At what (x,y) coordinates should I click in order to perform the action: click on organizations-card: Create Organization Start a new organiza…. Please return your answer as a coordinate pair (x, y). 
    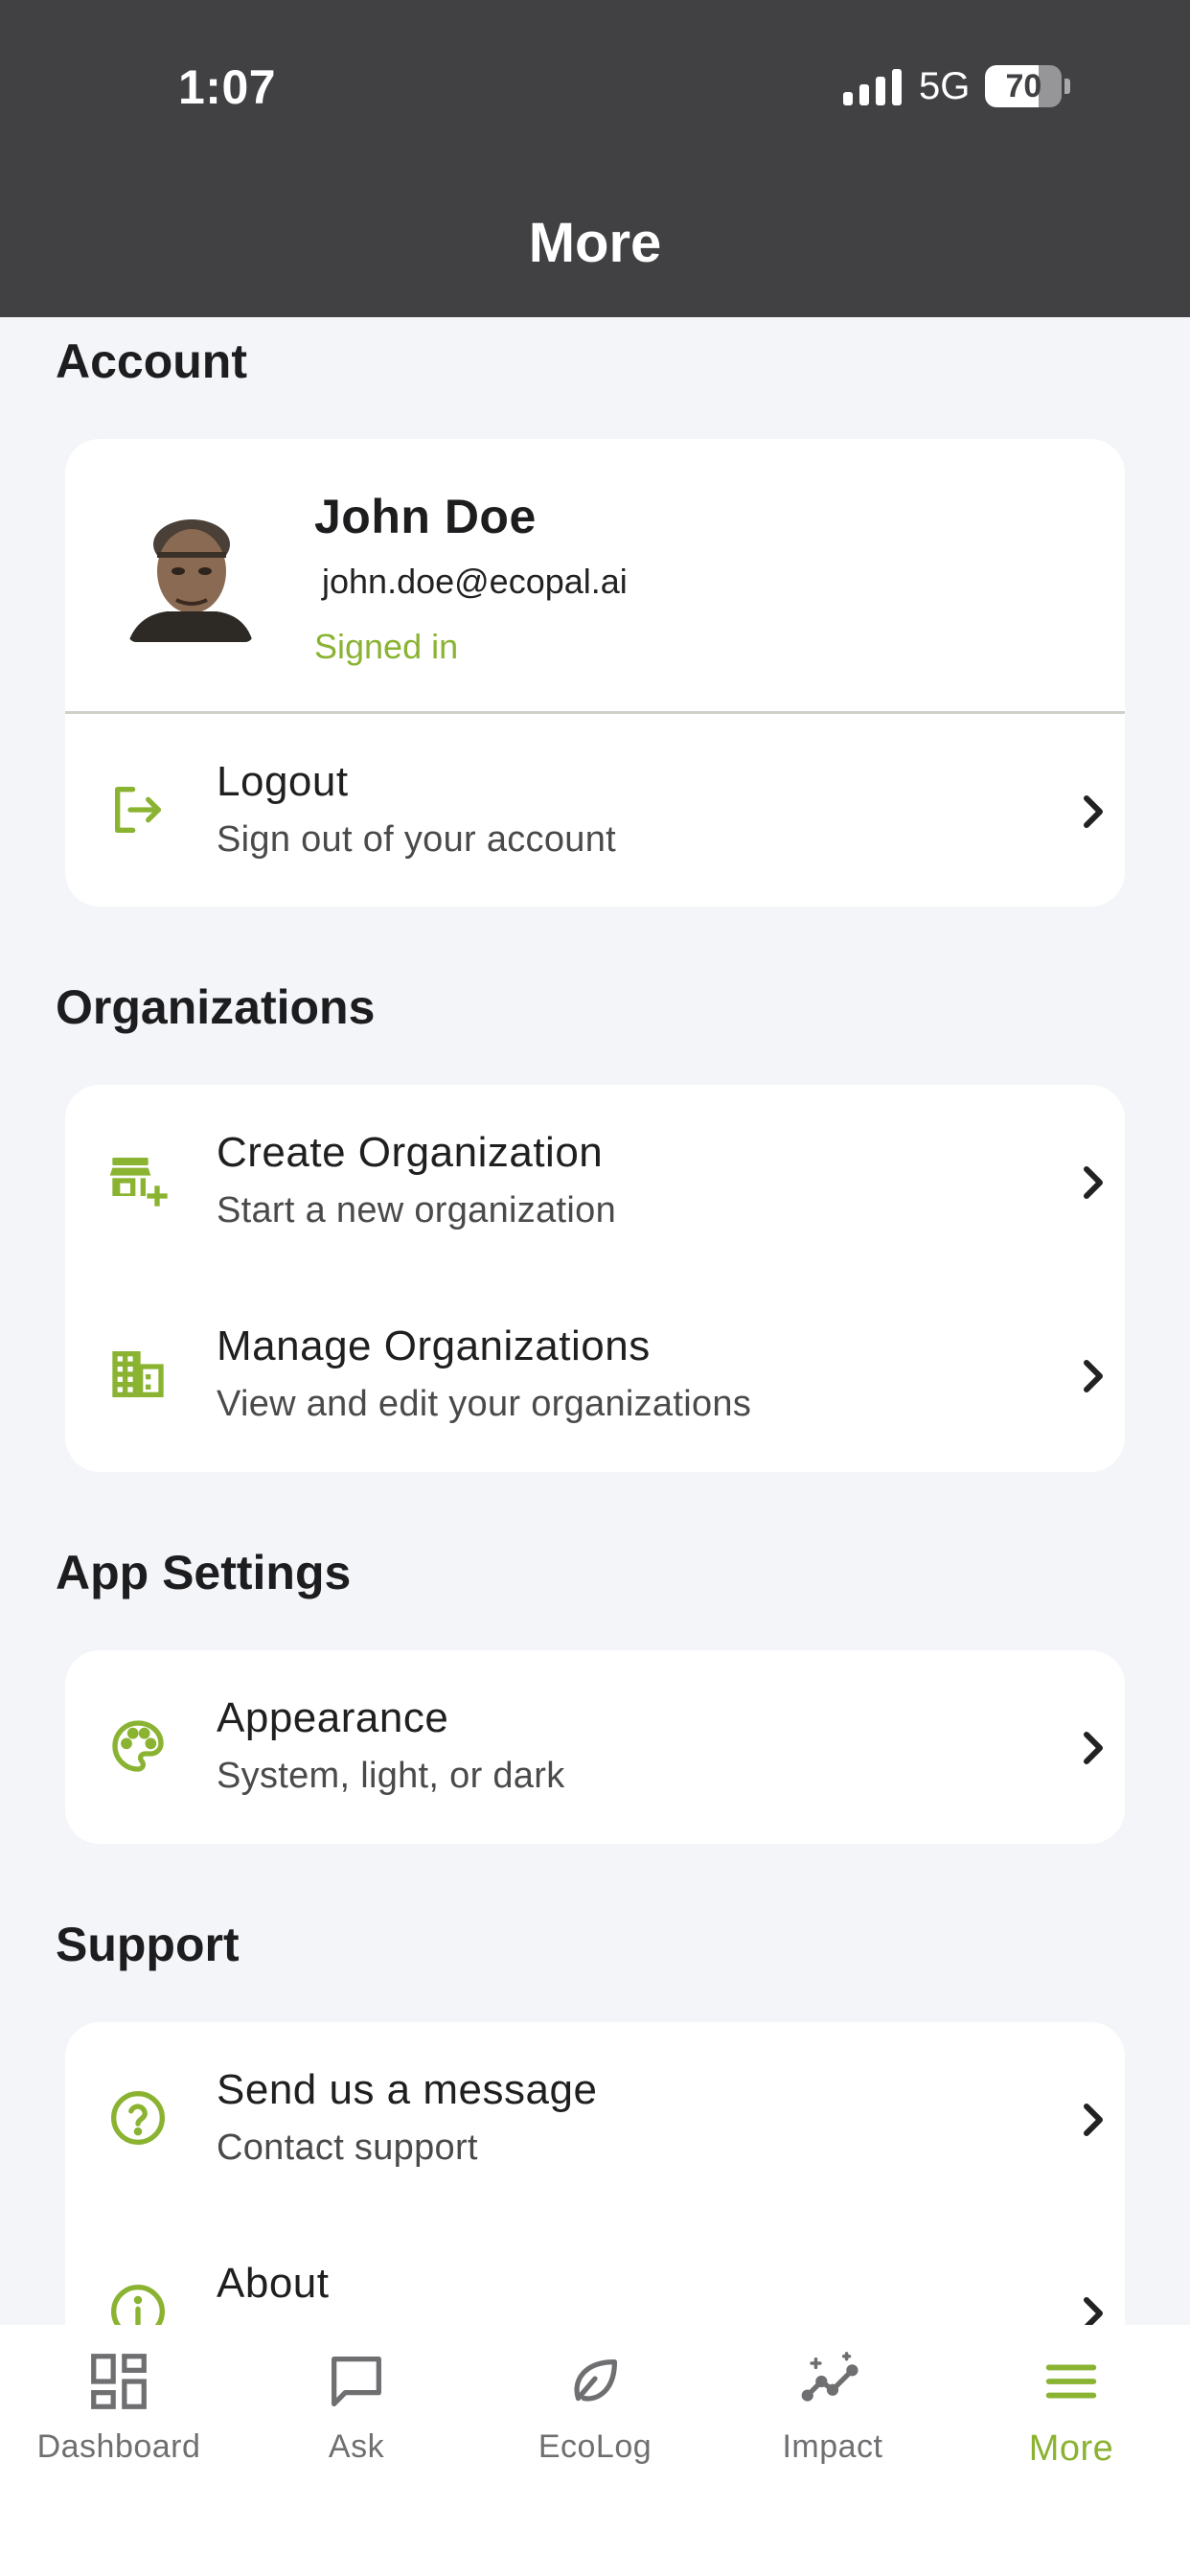
    Looking at the image, I should click on (595, 1278).